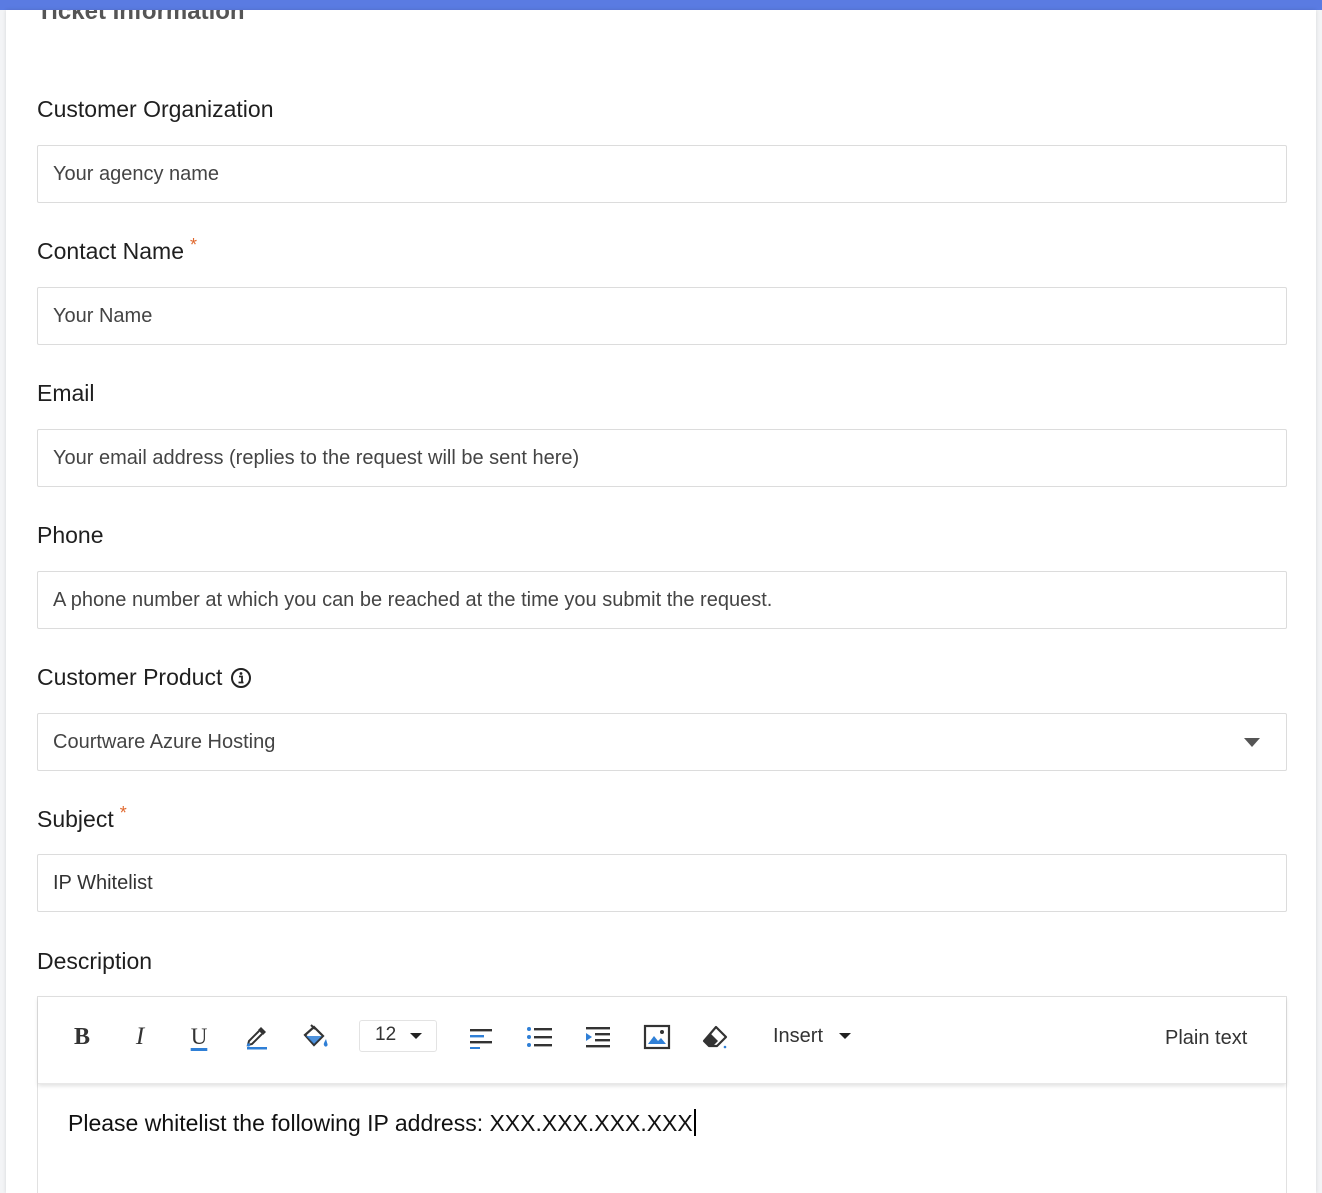 The image size is (1322, 1193). I want to click on customer-product-label-text: Customer Product, so click(130, 677).